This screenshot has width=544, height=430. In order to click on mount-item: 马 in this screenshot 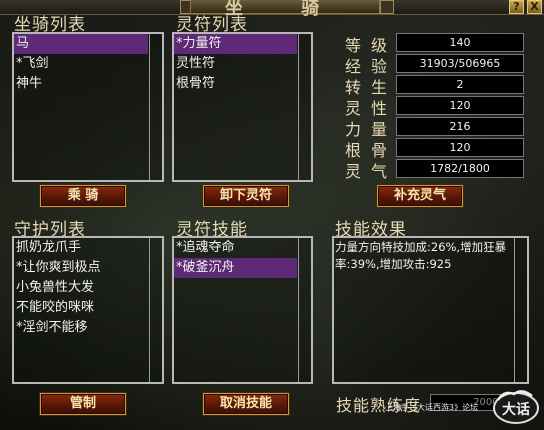, I will do `click(81, 44)`.